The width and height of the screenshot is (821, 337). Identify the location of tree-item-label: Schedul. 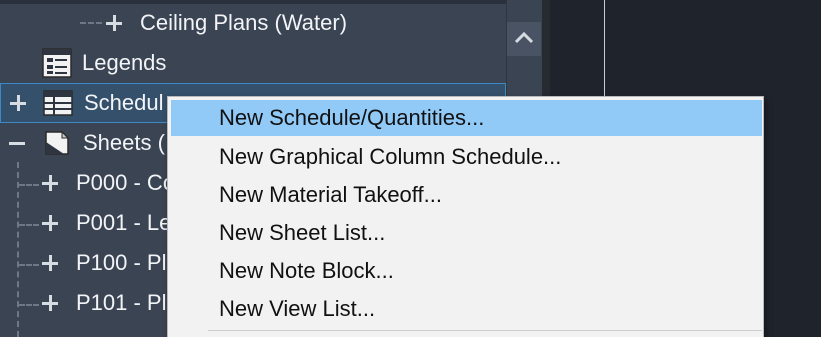
(124, 102).